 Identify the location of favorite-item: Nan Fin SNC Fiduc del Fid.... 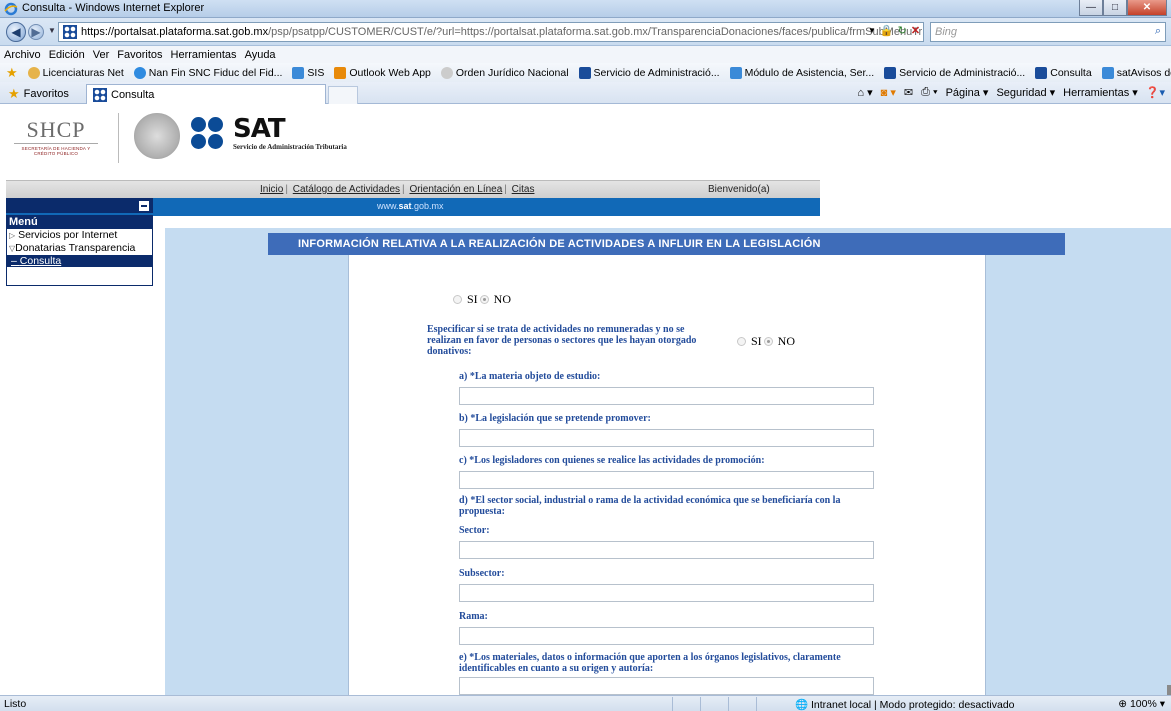
(207, 72).